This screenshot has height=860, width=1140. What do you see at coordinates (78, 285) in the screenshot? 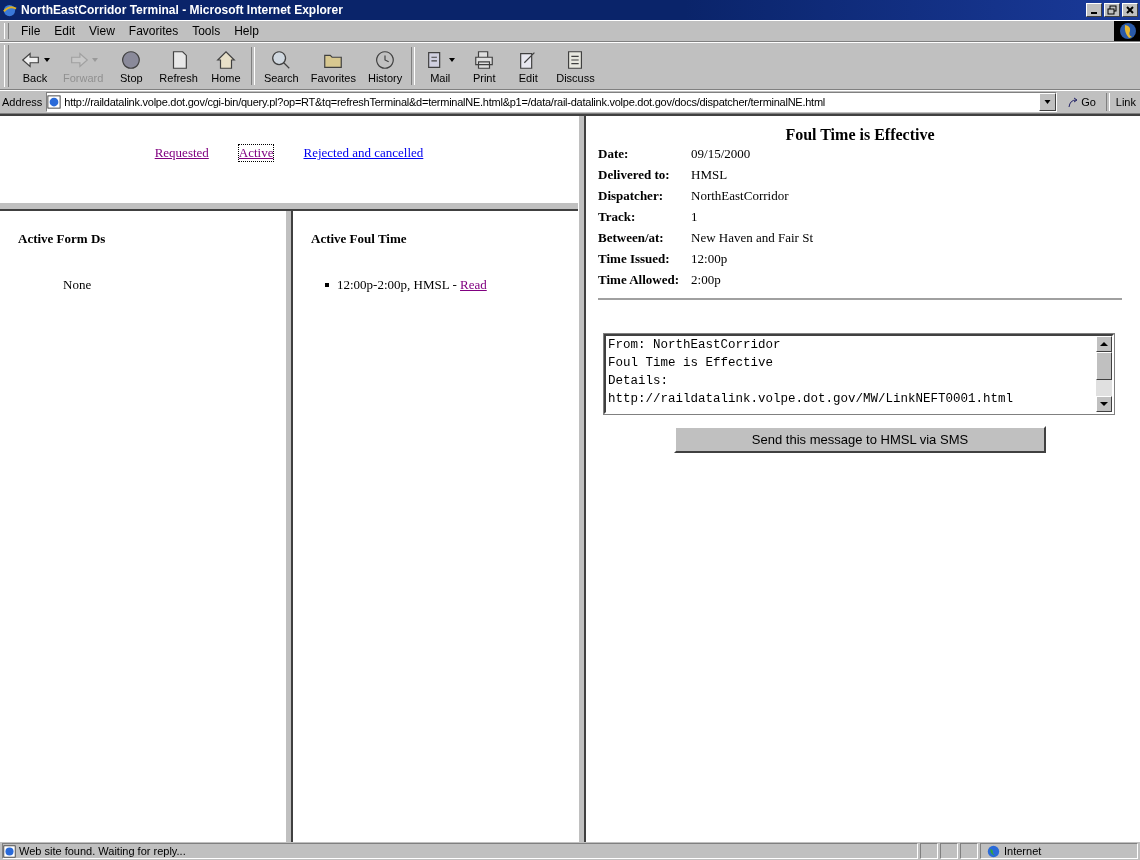
I see `empty-text: None` at bounding box center [78, 285].